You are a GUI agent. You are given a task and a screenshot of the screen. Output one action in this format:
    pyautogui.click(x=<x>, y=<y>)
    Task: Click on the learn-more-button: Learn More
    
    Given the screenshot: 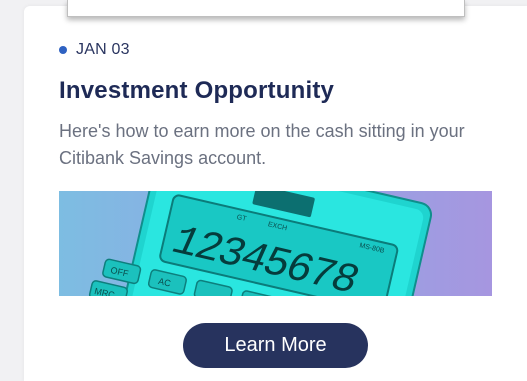 What is the action you would take?
    pyautogui.click(x=275, y=345)
    